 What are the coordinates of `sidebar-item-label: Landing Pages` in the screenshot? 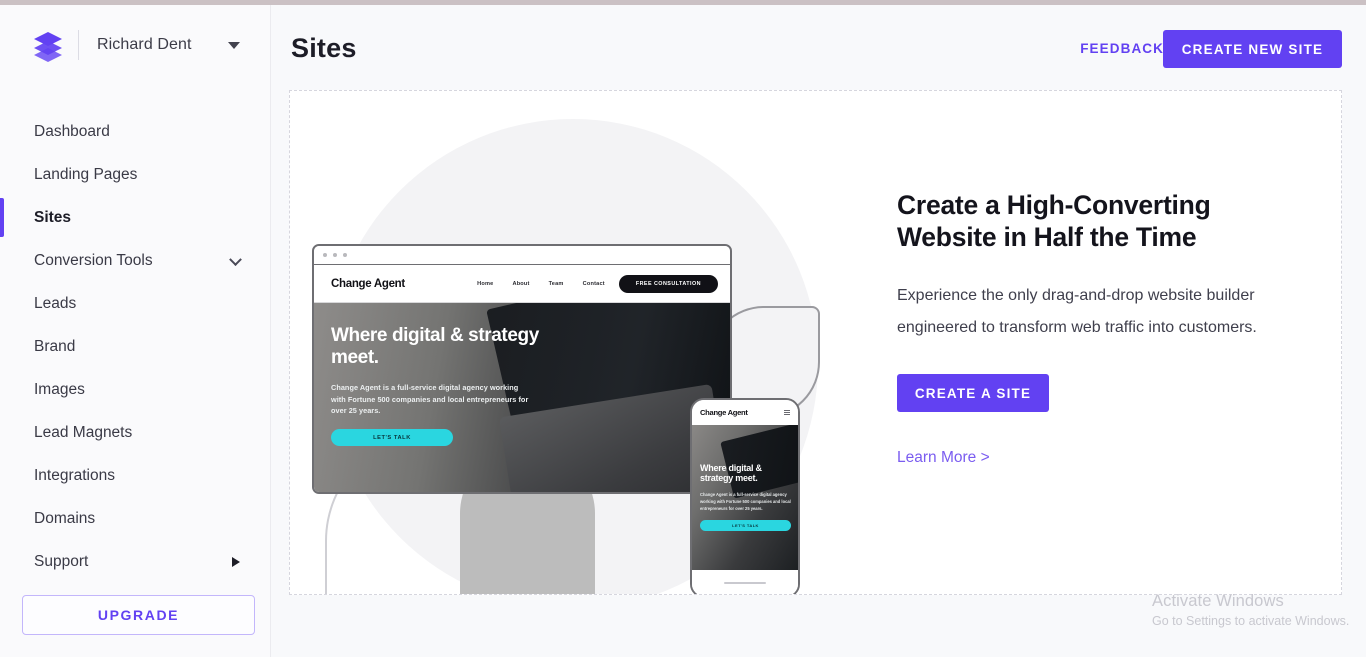 It's located at (86, 174).